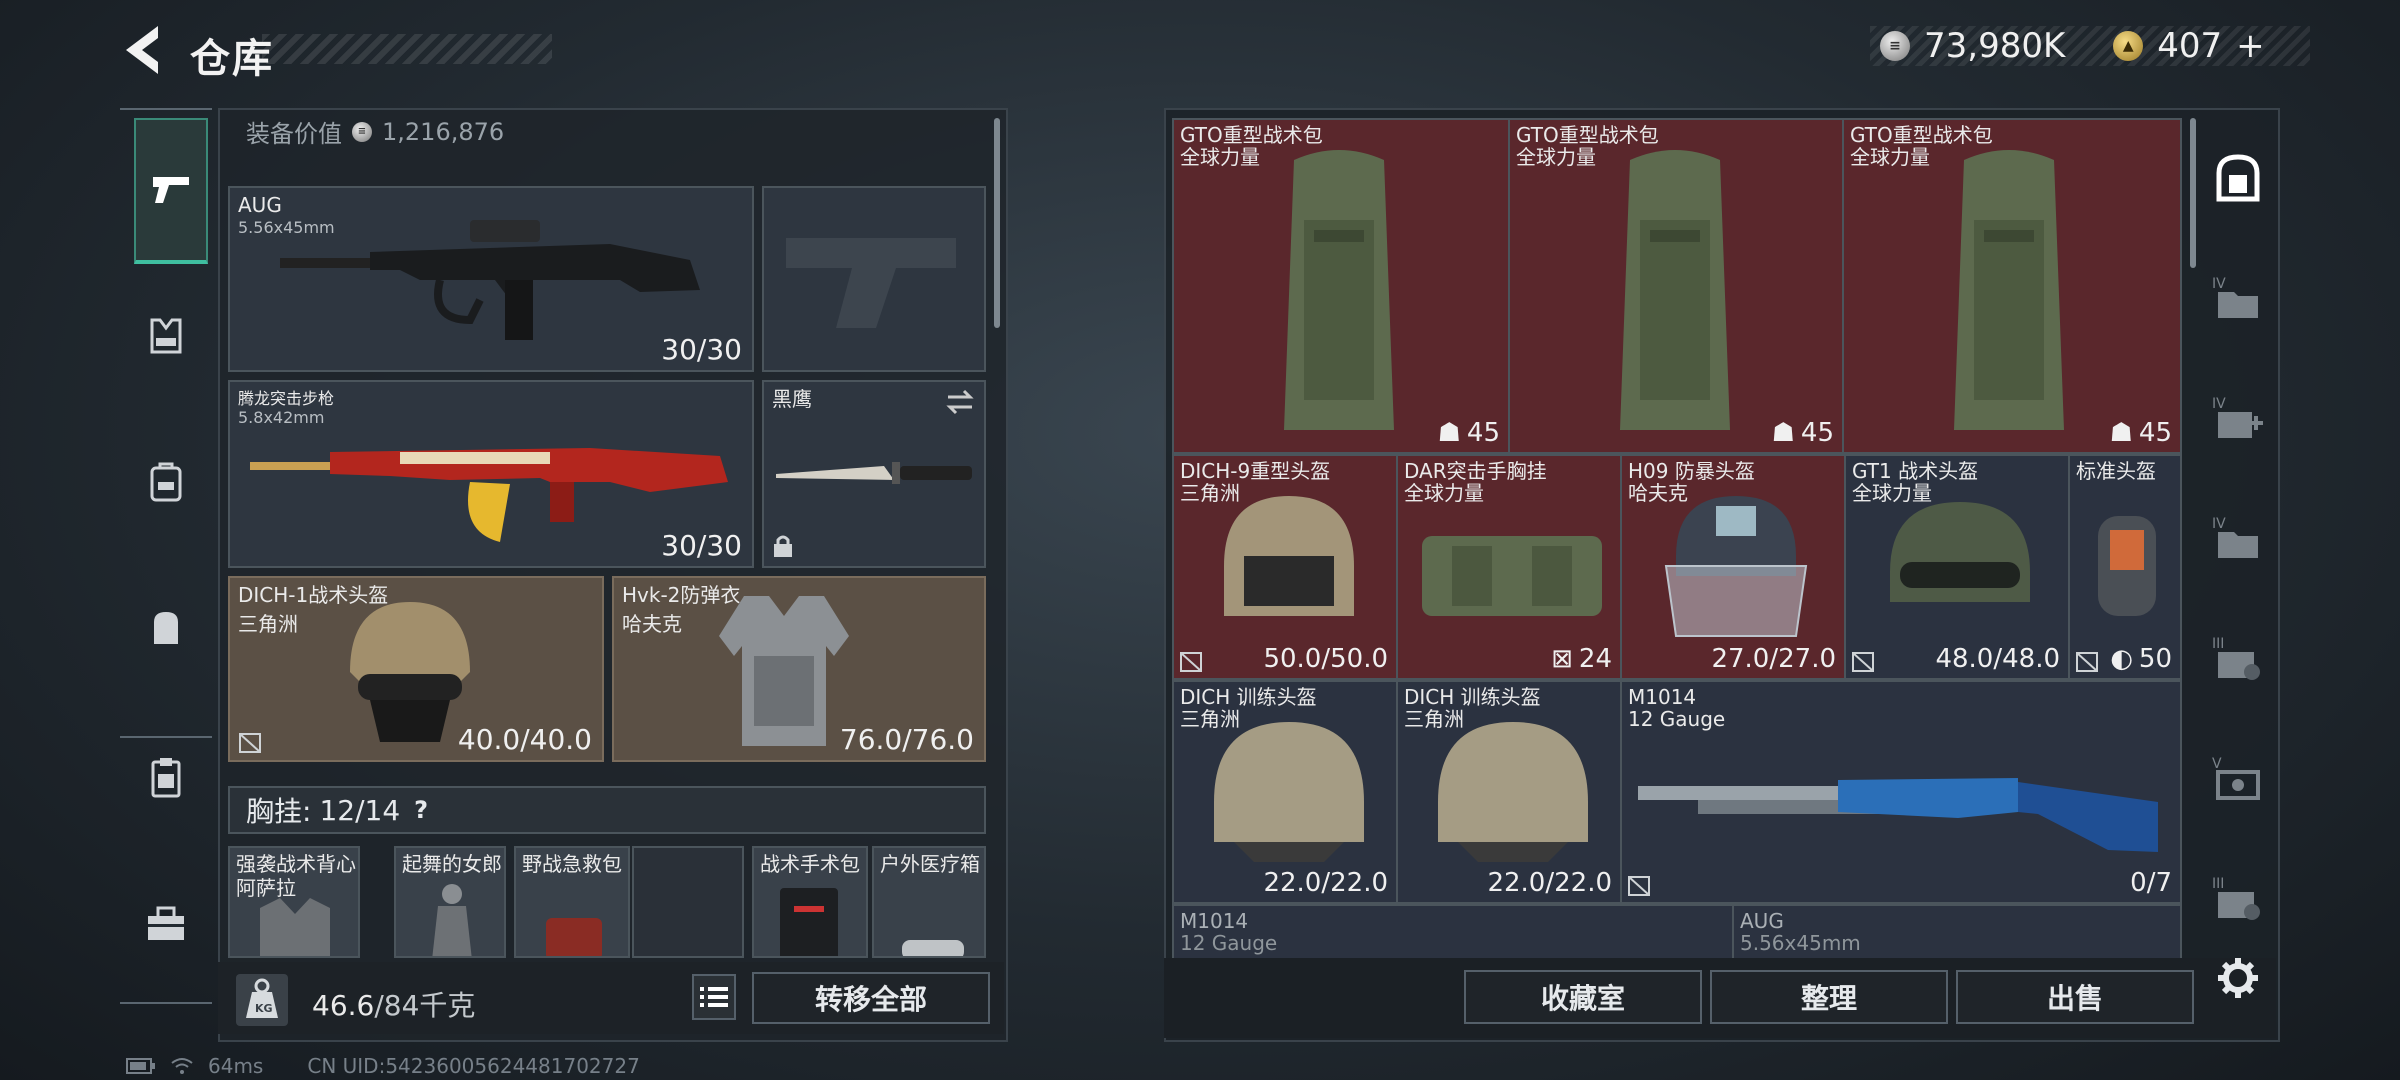 This screenshot has width=2400, height=1080. I want to click on nav-secure-case, so click(166, 924).